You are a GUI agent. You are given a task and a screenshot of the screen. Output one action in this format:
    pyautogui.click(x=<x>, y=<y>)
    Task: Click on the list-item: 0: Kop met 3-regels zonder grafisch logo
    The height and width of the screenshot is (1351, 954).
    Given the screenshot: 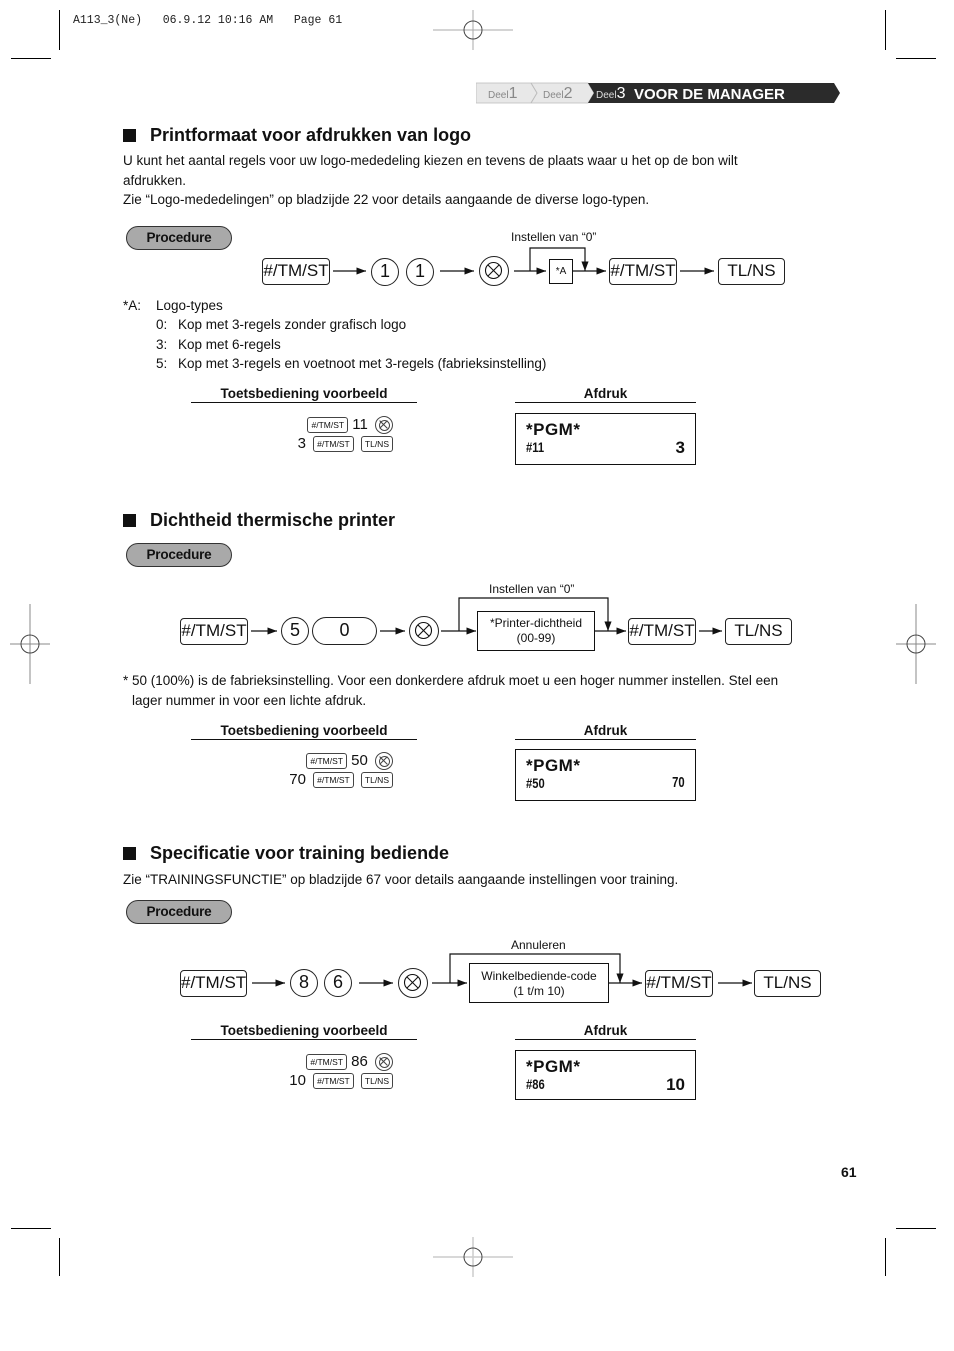 What is the action you would take?
    pyautogui.click(x=281, y=325)
    